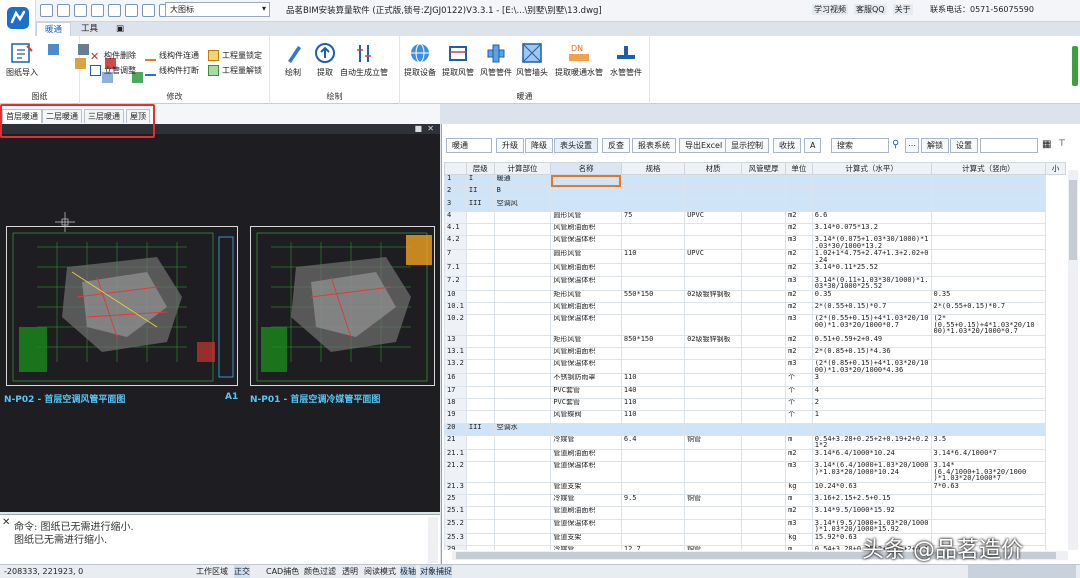  I want to click on table-row: 17 PVC套管 140 个 4, so click(755, 392).